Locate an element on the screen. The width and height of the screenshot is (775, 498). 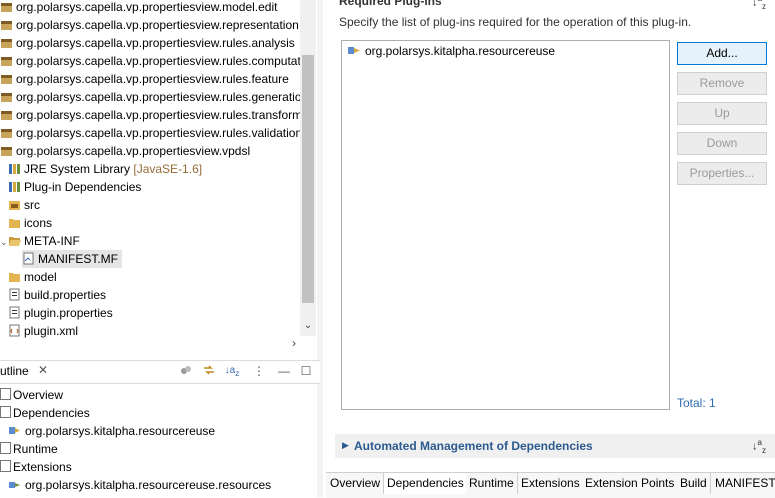
extension-icon is located at coordinates (15, 487).